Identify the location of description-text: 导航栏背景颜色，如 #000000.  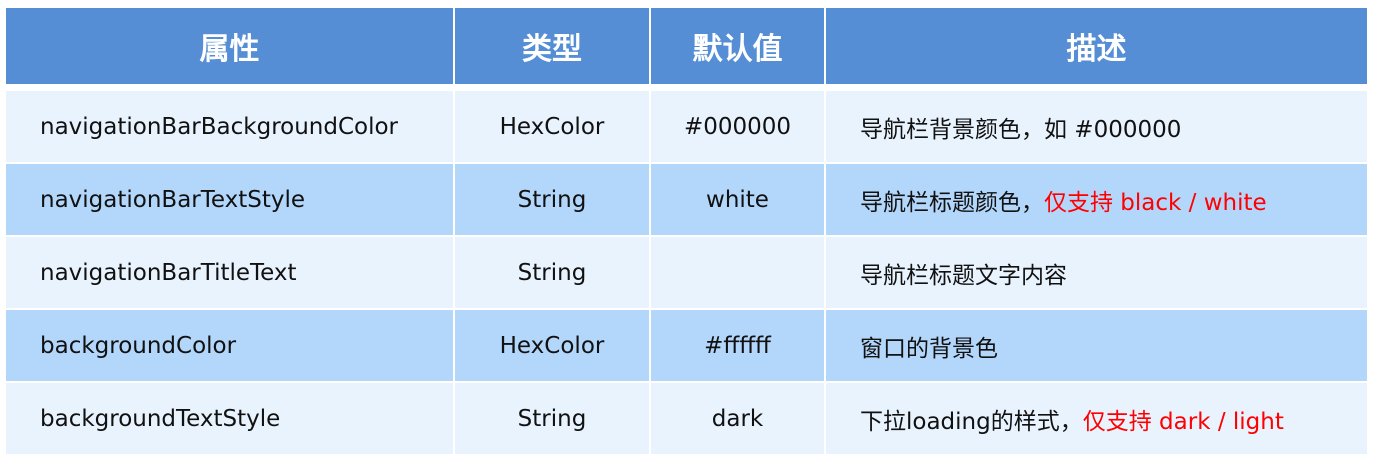
(1021, 129).